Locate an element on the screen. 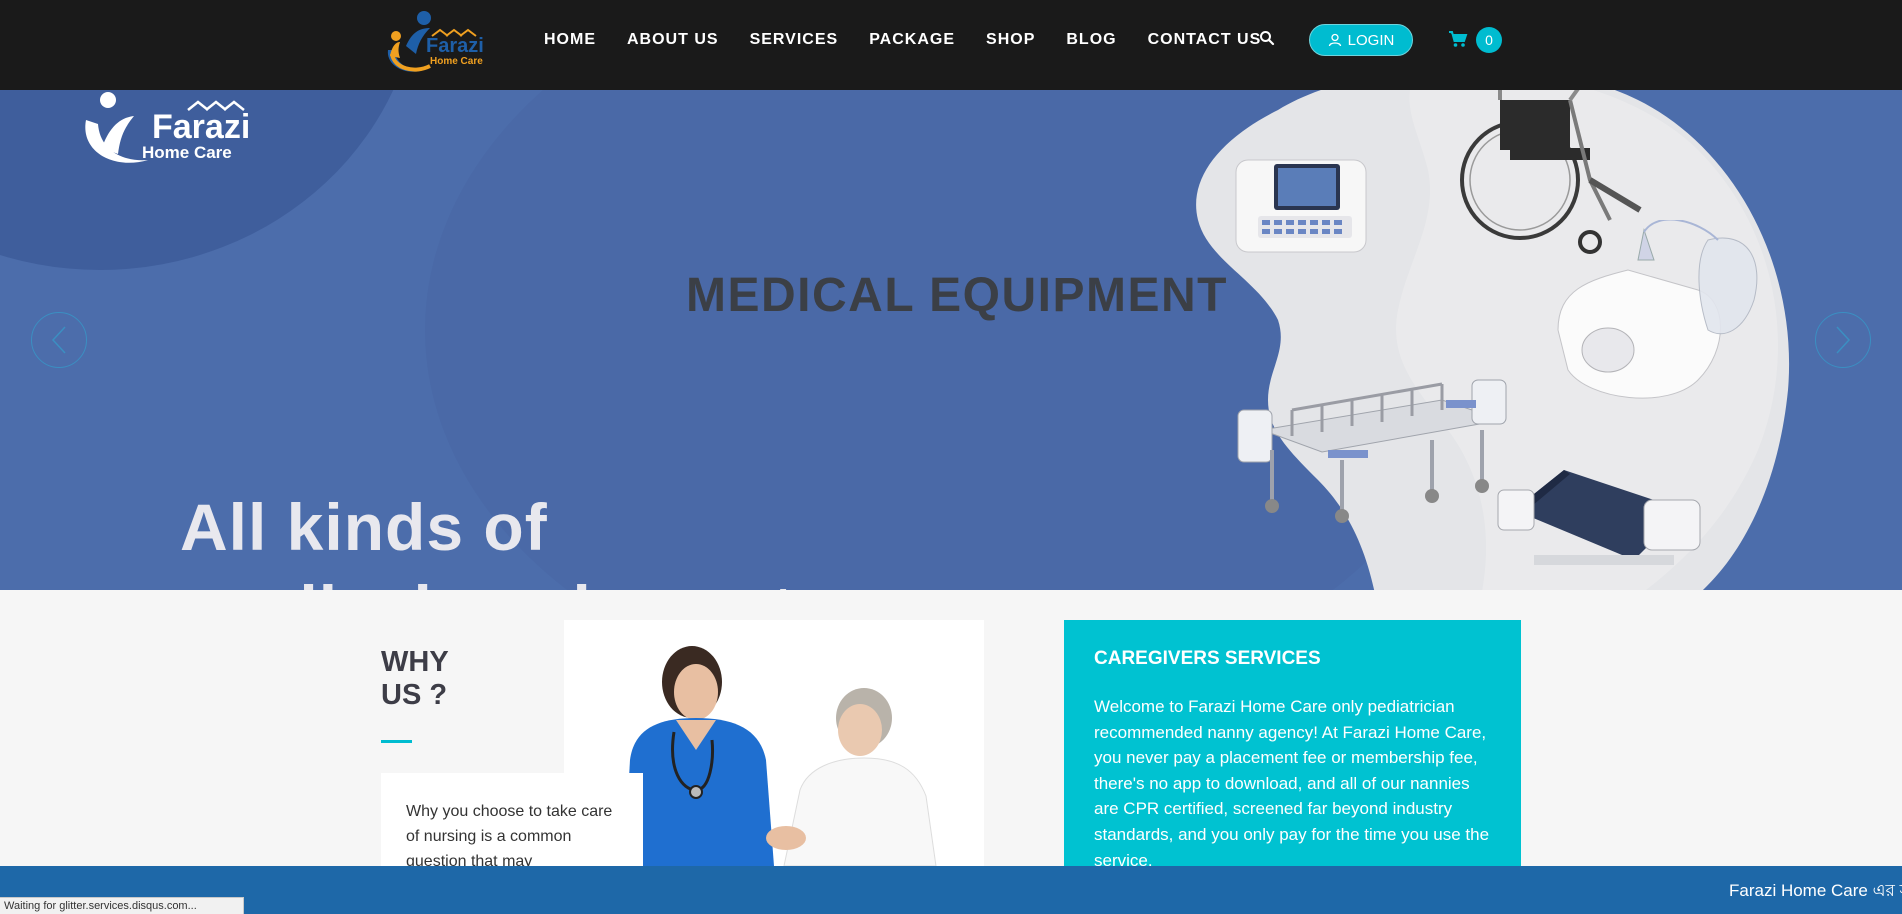 This screenshot has height=914, width=1902. nav-services: SERVICES is located at coordinates (794, 40).